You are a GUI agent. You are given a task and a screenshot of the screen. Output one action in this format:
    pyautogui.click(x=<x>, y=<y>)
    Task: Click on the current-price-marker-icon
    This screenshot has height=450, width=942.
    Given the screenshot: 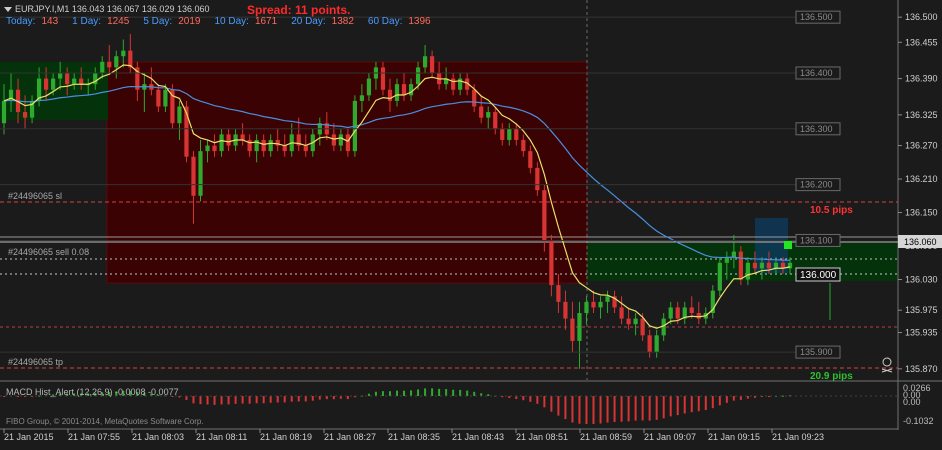 What is the action you would take?
    pyautogui.click(x=788, y=245)
    